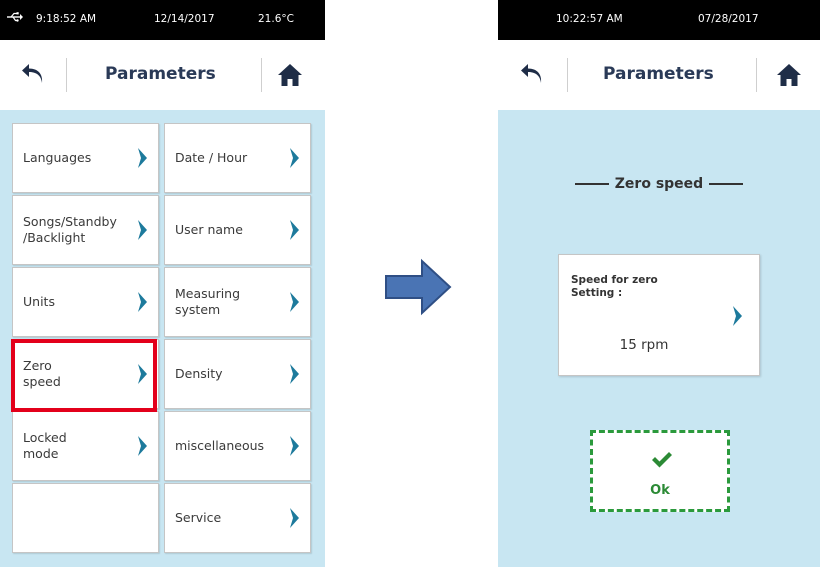 This screenshot has width=822, height=567. I want to click on tile-locked-mode: Locked mode, so click(85, 446).